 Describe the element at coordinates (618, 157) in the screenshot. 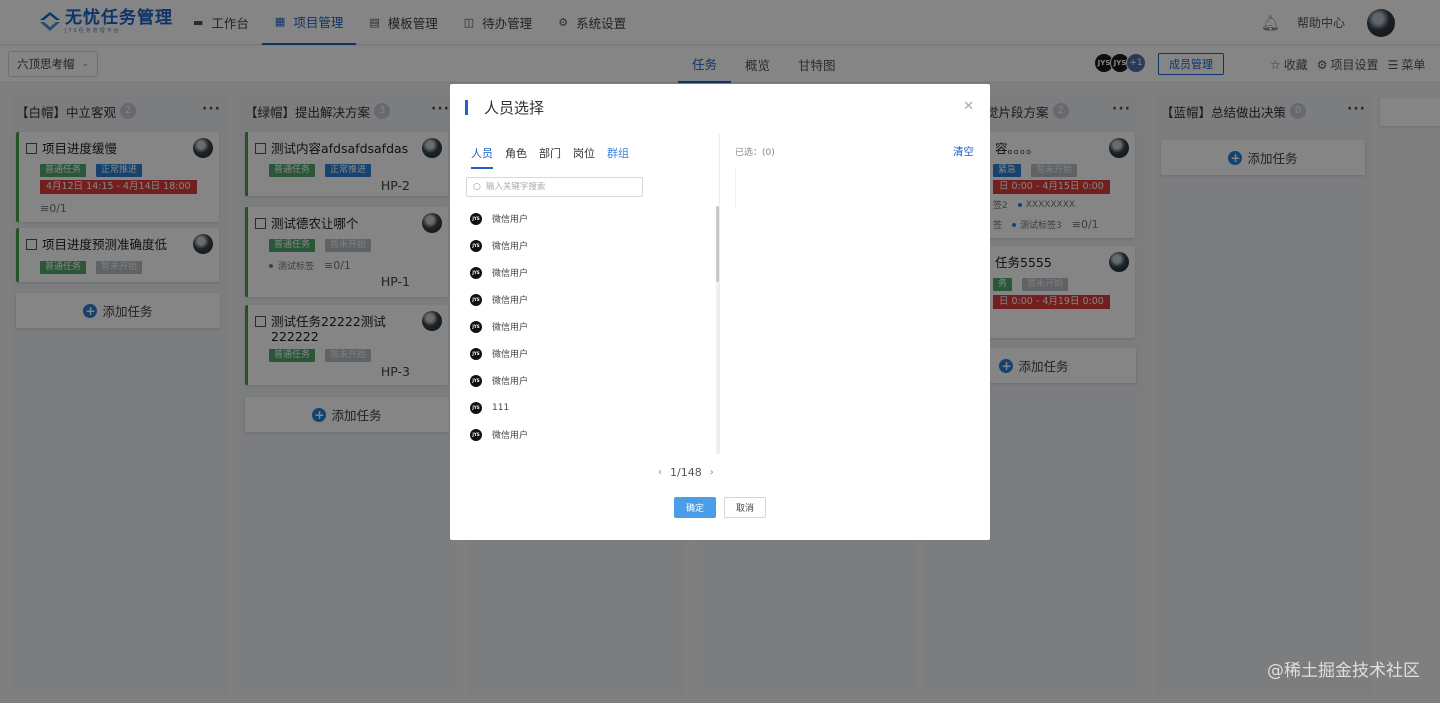

I see `tab-group: 群组` at that location.